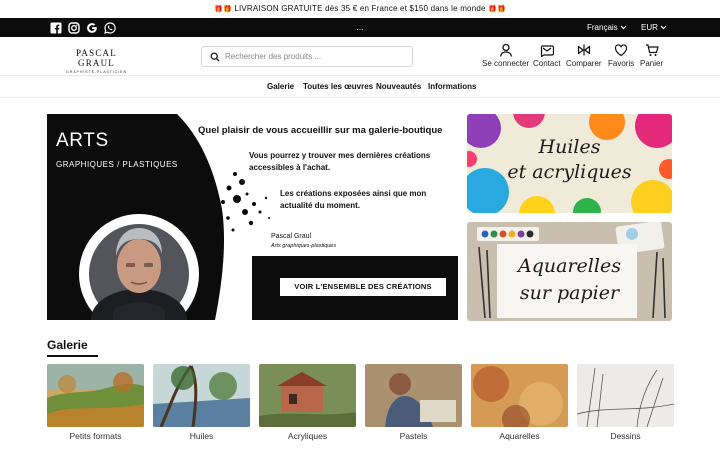 The width and height of the screenshot is (720, 450). Describe the element at coordinates (413, 436) in the screenshot. I see `gallery-label: Pastels` at that location.